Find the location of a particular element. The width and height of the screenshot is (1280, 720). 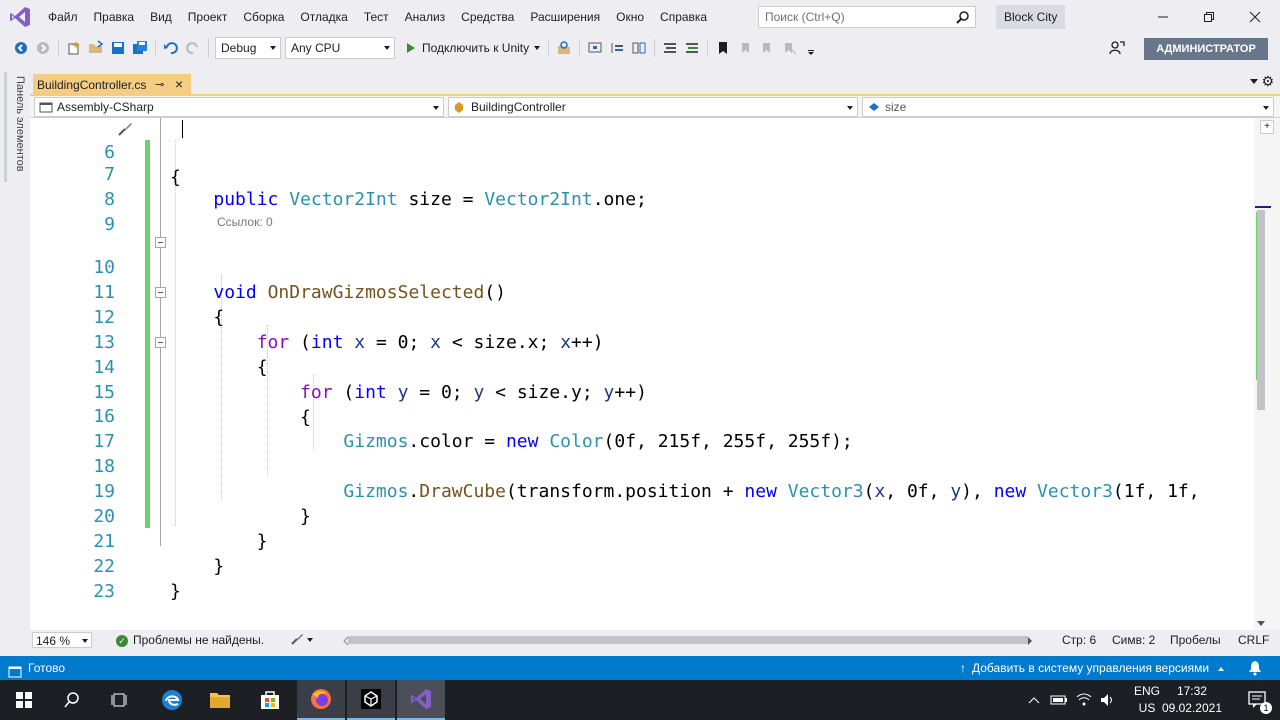

zoom-select: 146 % is located at coordinates (62, 640).